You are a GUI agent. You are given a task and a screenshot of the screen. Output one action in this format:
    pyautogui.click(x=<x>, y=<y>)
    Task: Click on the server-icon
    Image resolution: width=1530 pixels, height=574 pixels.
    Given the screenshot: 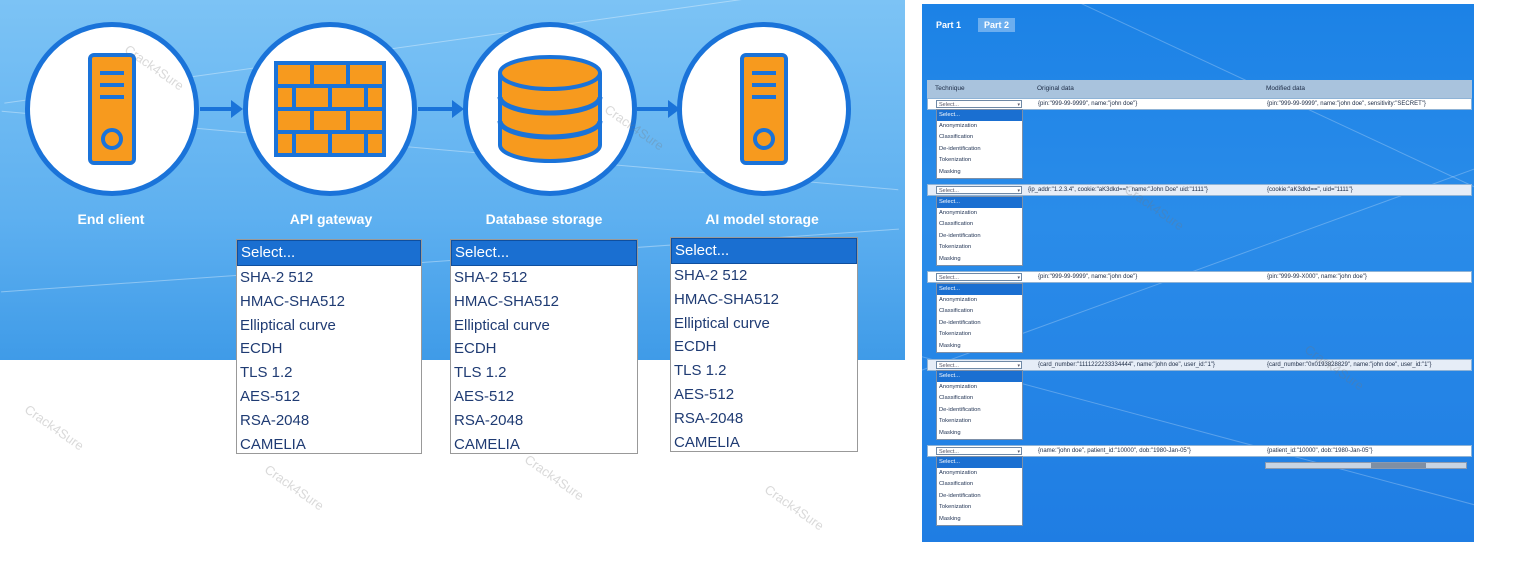 What is the action you would take?
    pyautogui.click(x=112, y=109)
    